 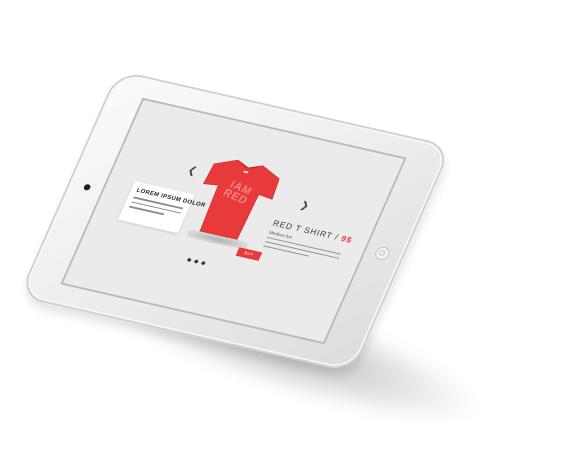 What do you see at coordinates (346, 239) in the screenshot?
I see `product-price: 9$` at bounding box center [346, 239].